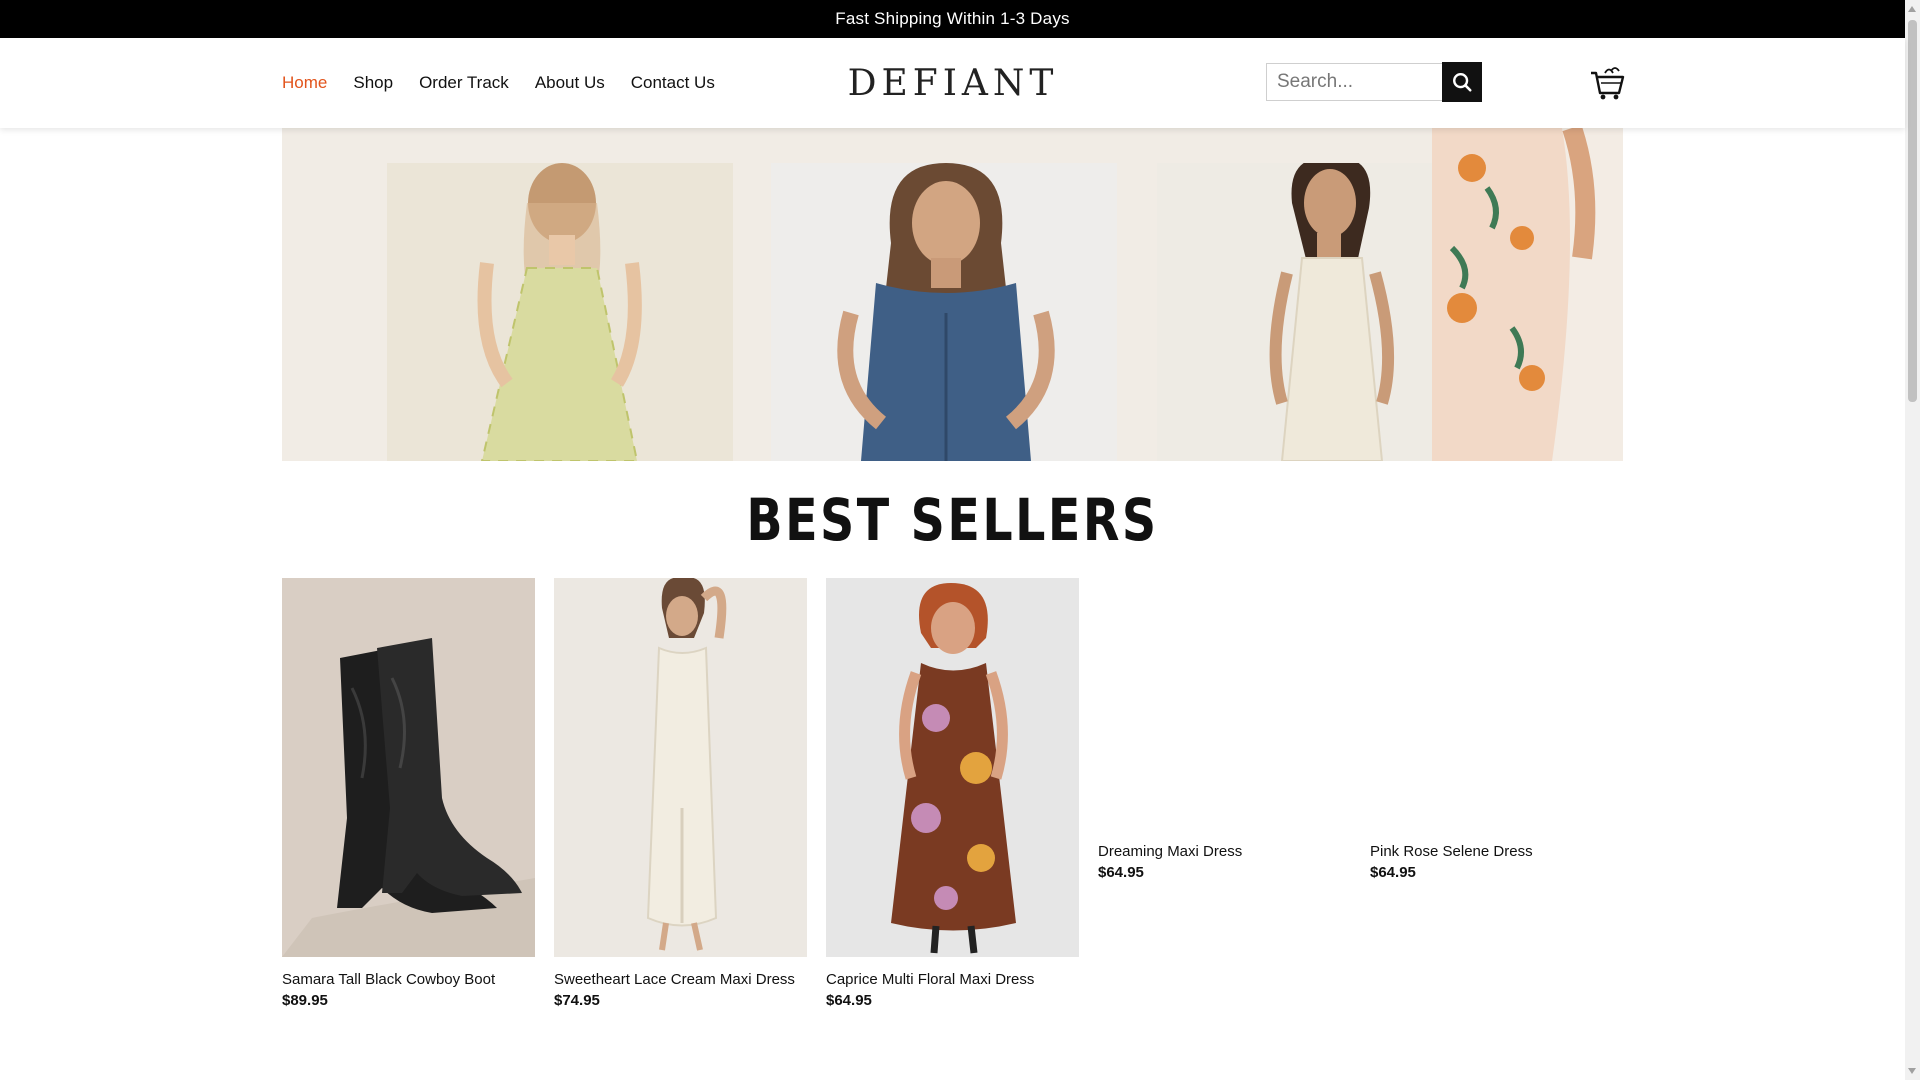  I want to click on scrollbar-thumb, so click(1912, 211).